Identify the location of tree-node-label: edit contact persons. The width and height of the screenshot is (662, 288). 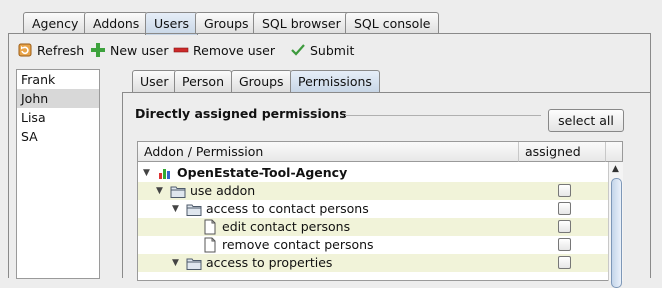
(286, 226).